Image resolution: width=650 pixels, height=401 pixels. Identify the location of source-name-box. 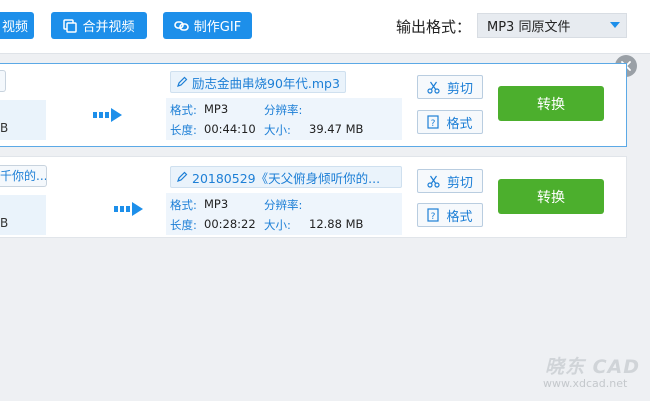
(3, 81).